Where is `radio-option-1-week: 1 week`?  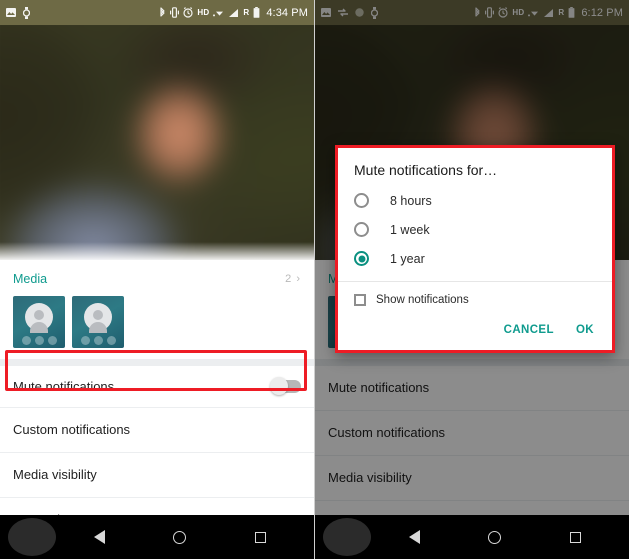
radio-option-1-week: 1 week is located at coordinates (475, 229).